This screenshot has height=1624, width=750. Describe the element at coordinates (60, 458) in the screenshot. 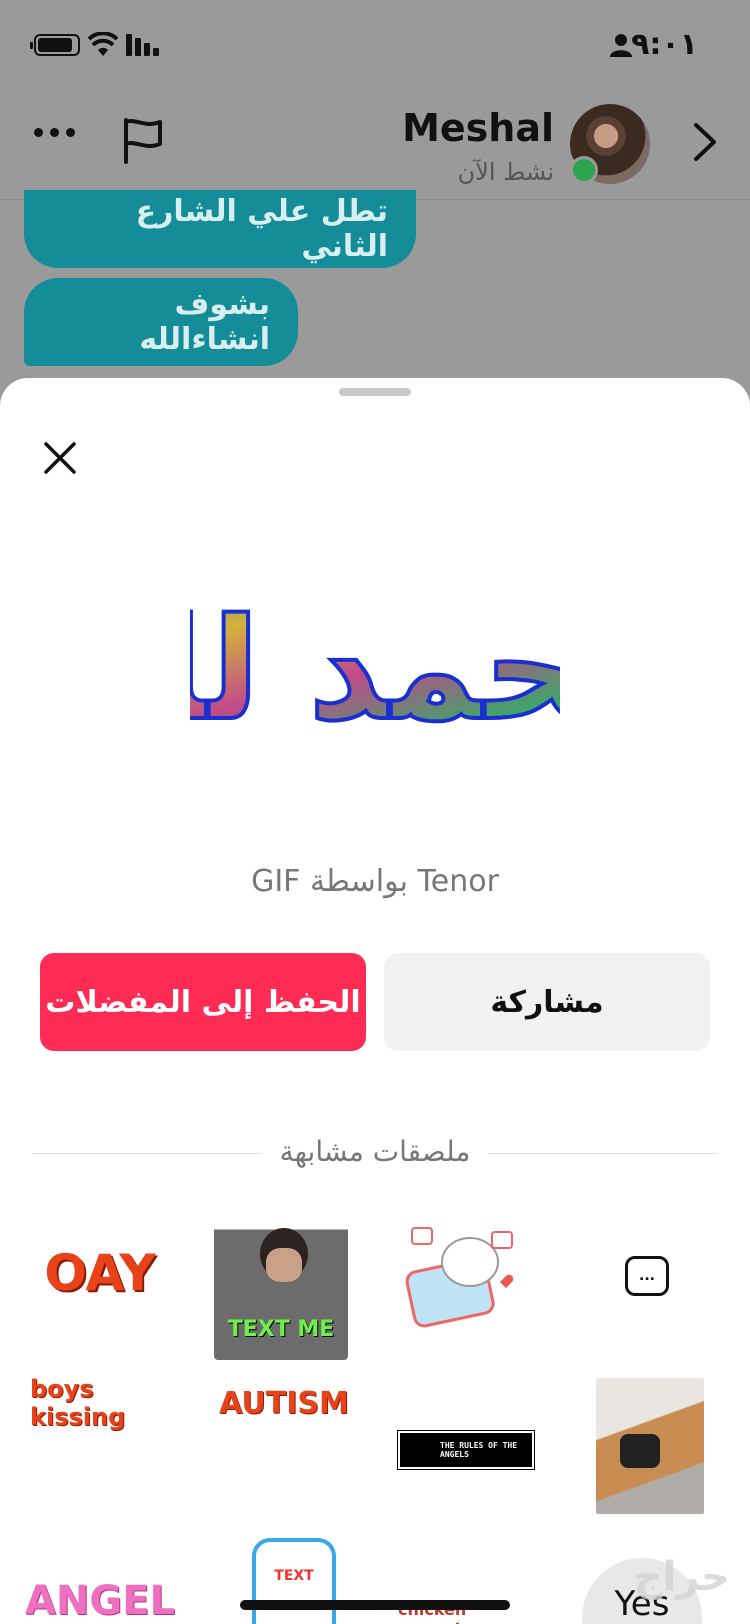

I see `close-icon` at that location.